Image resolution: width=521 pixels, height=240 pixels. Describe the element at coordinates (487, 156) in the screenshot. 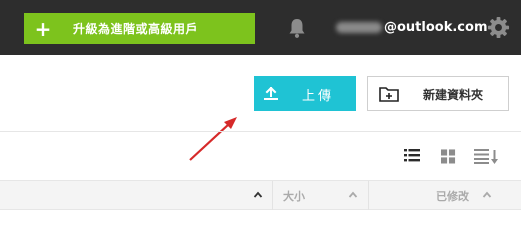

I see `sort-icon` at that location.